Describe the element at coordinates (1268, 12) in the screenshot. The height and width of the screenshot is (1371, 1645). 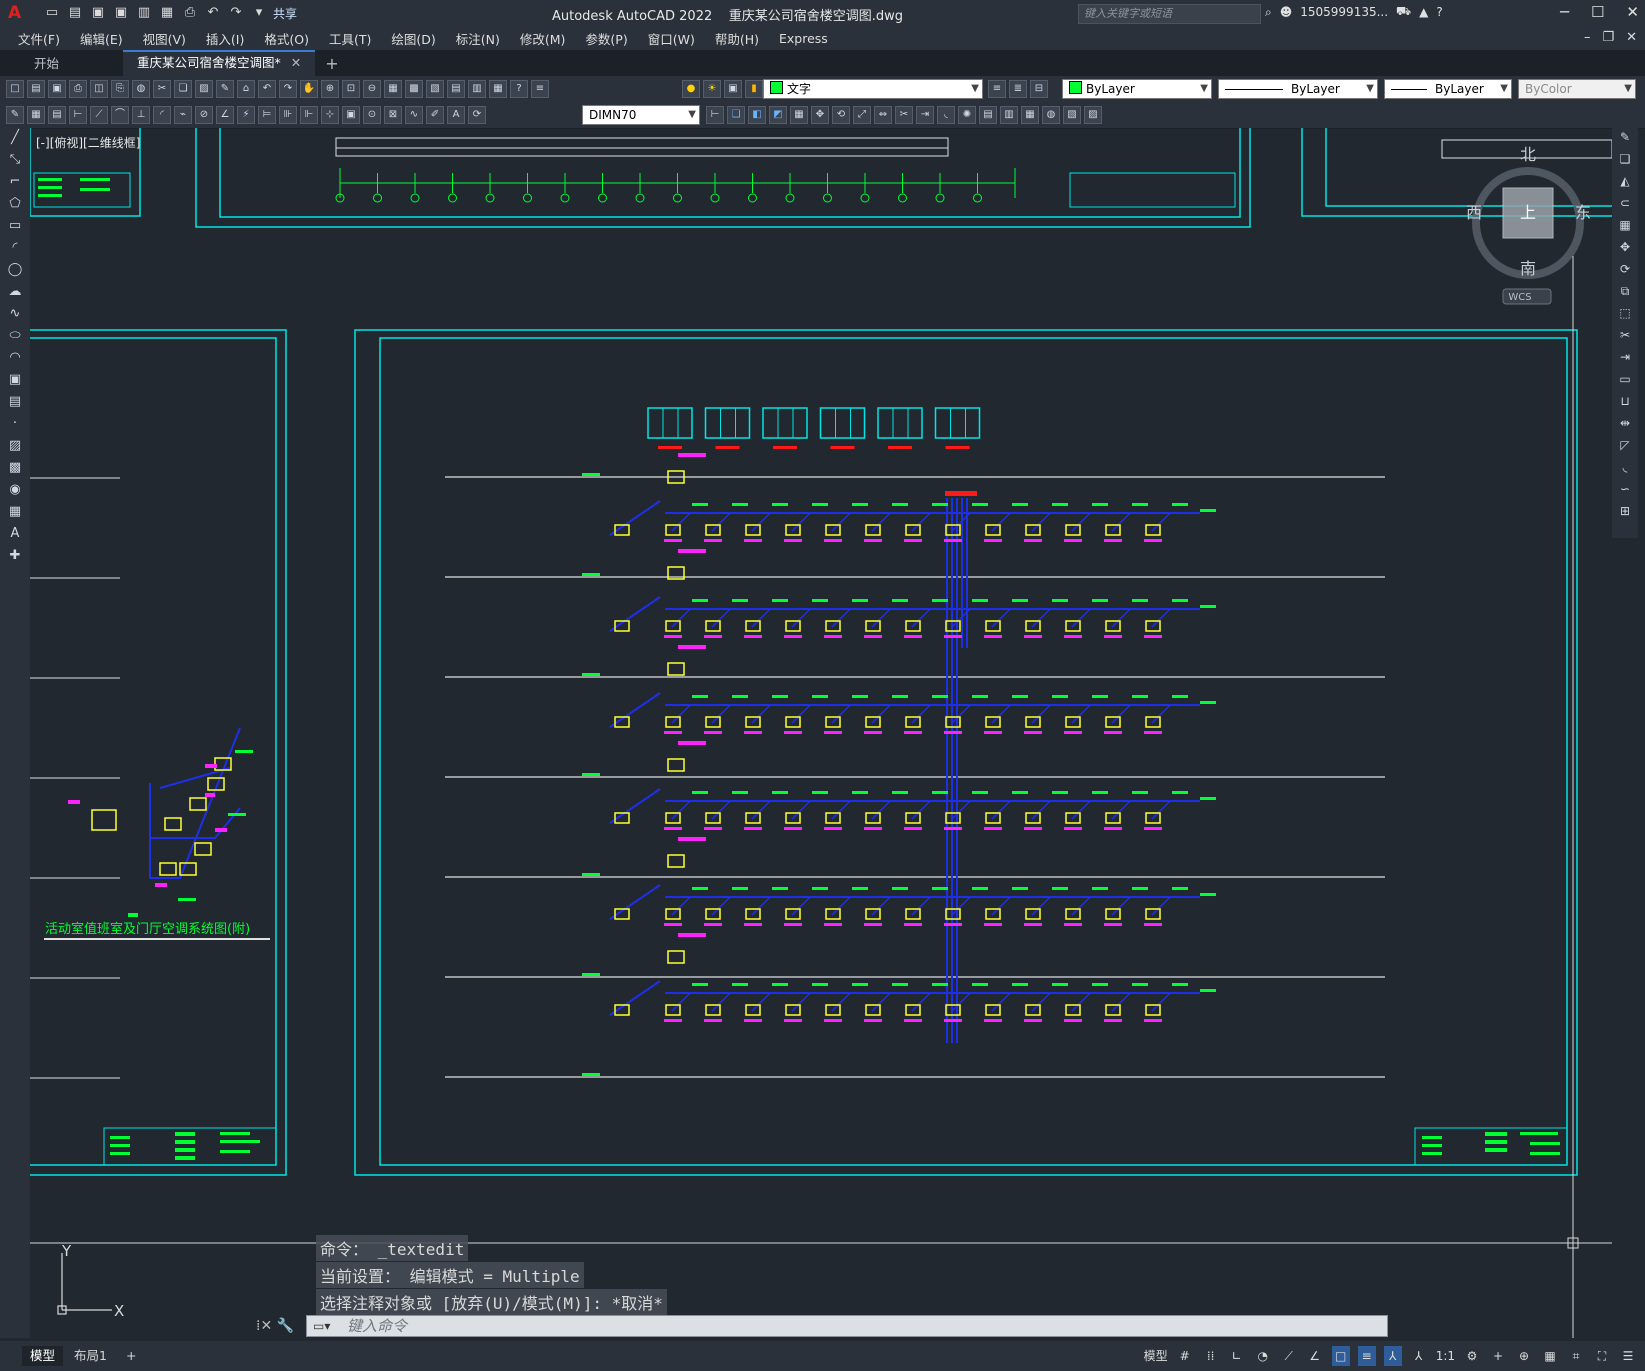
I see `search-icon: ⌕` at that location.